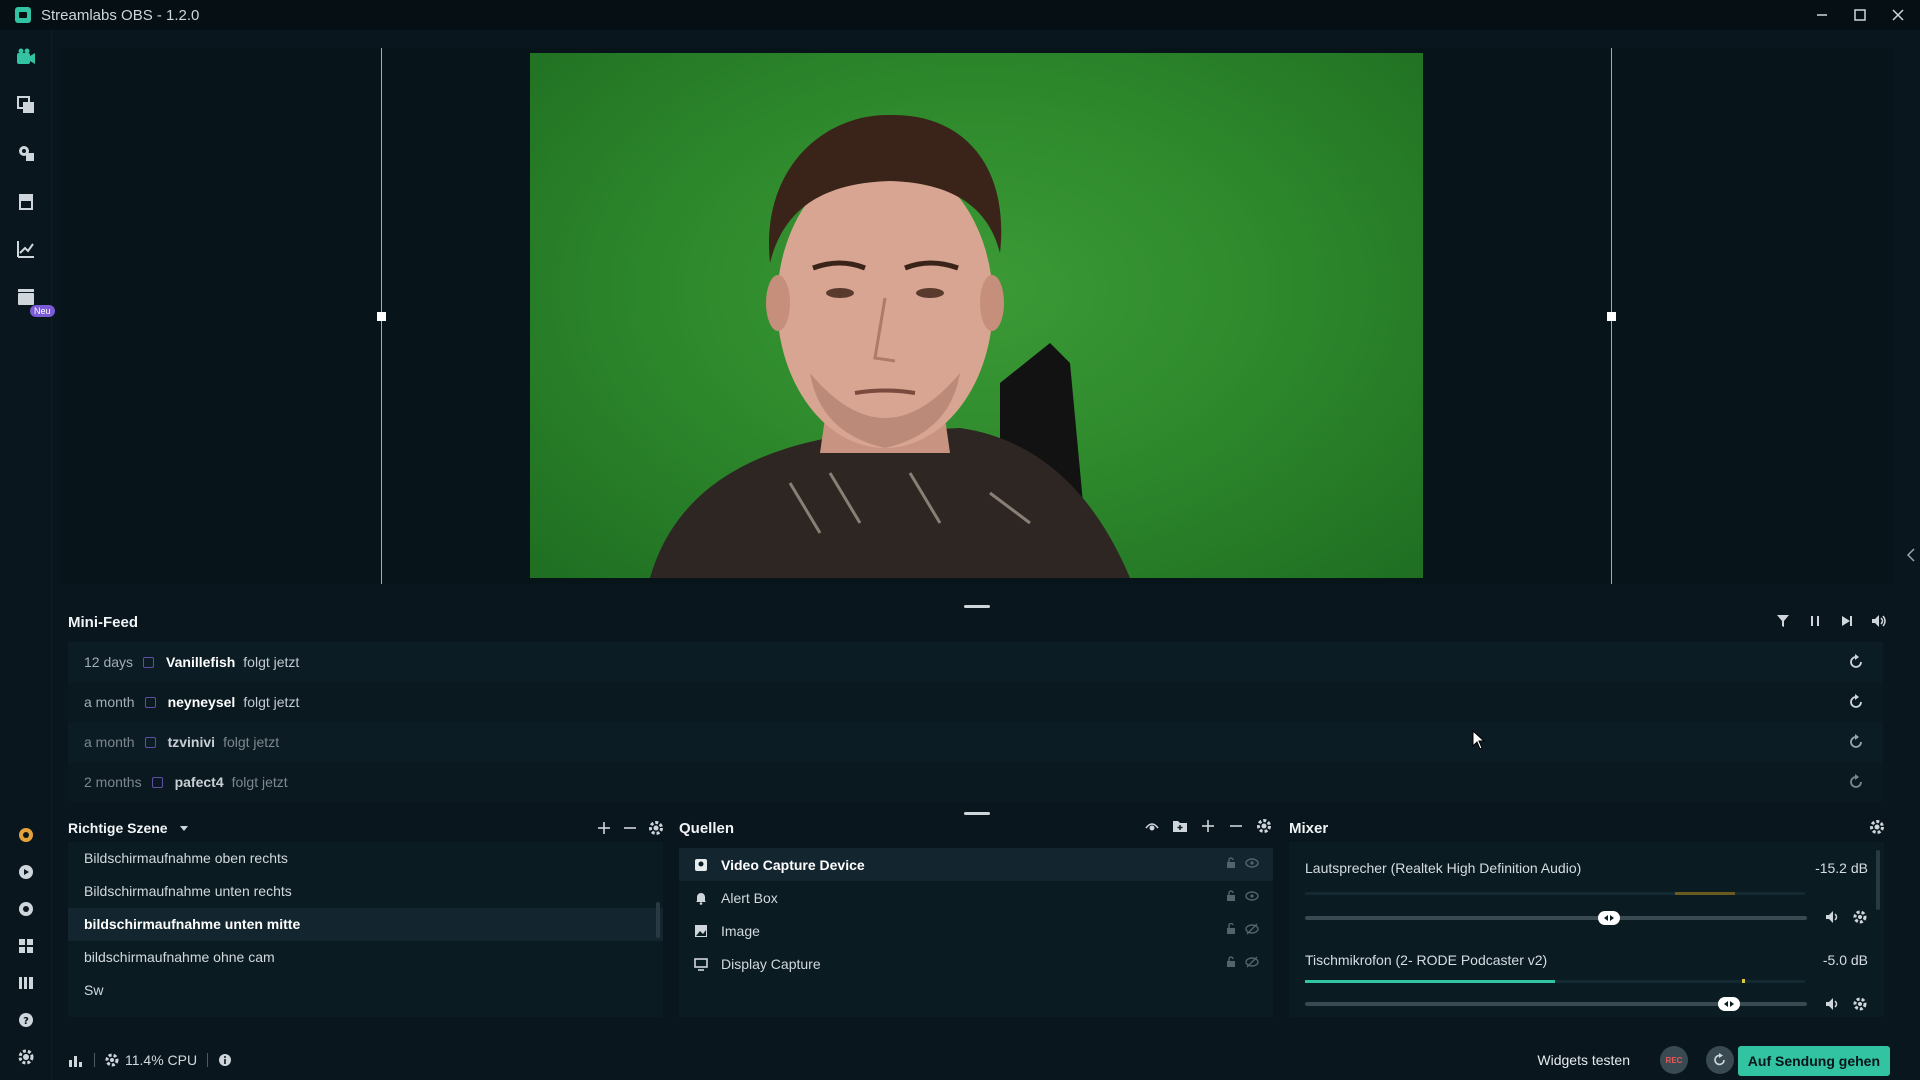  I want to click on feed-item: a month tzvinivi folgt jetzt, so click(975, 742).